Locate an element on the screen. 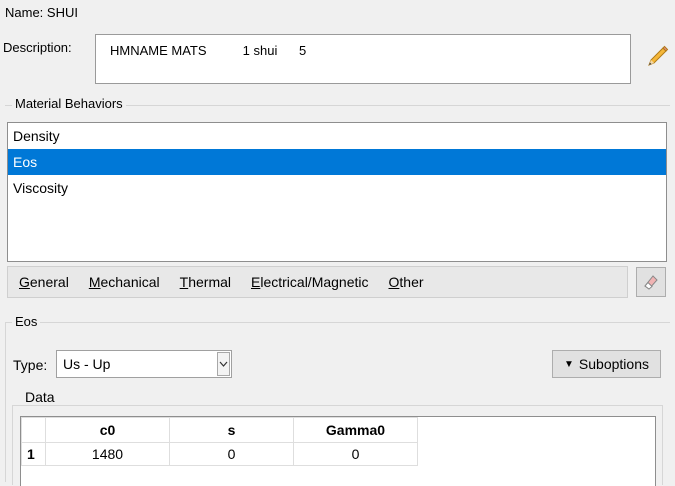 This screenshot has width=675, height=486. data-title: Data is located at coordinates (40, 397).